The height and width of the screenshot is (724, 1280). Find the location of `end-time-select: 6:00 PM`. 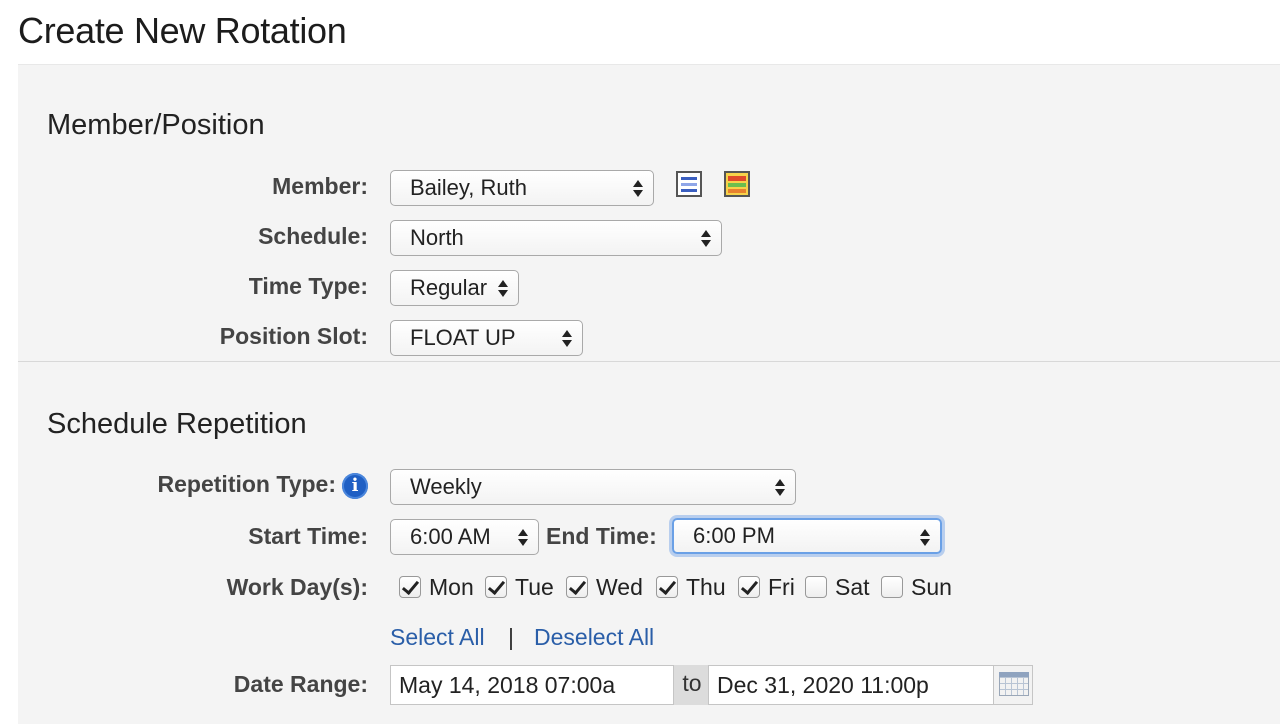

end-time-select: 6:00 PM is located at coordinates (807, 536).